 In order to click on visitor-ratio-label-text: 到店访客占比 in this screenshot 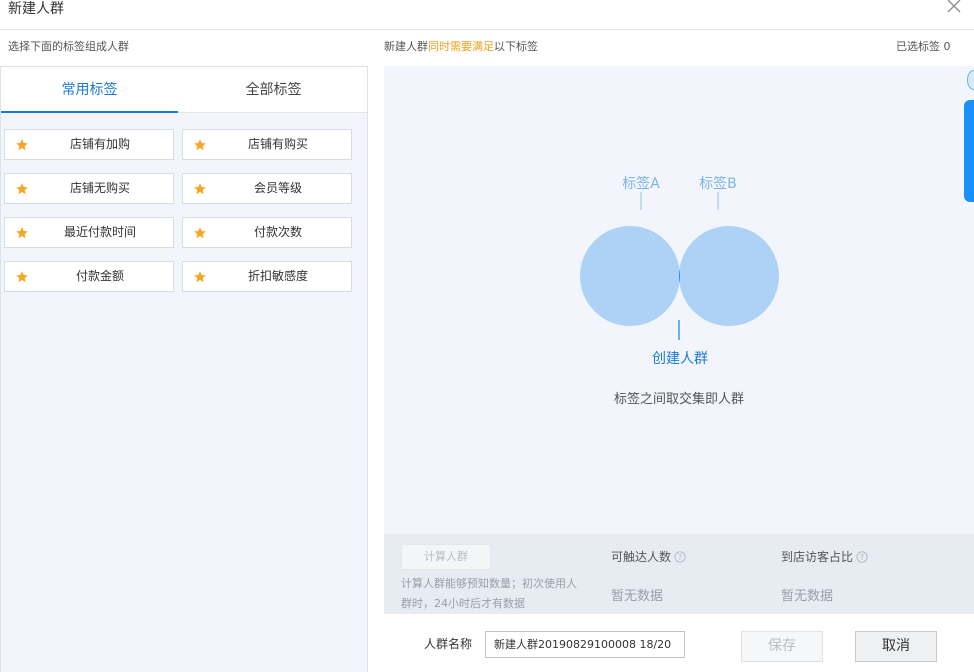, I will do `click(817, 557)`.